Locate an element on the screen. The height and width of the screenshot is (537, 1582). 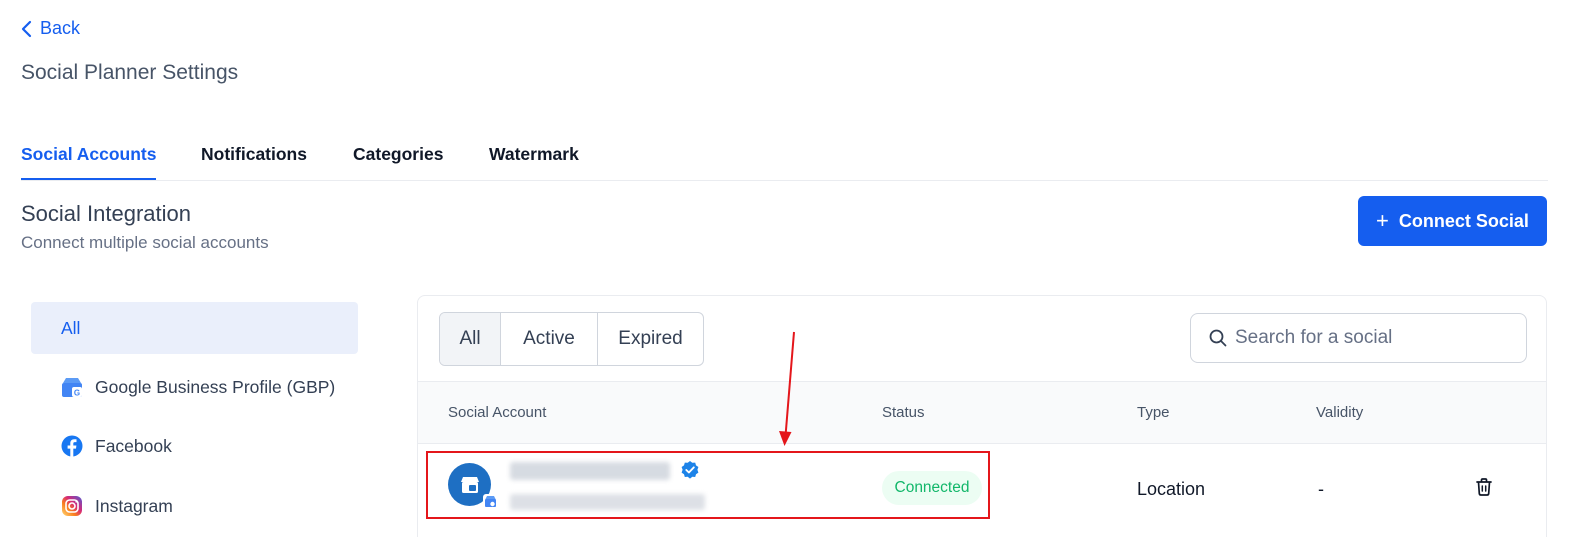
sidebar-item-label: Facebook is located at coordinates (133, 445).